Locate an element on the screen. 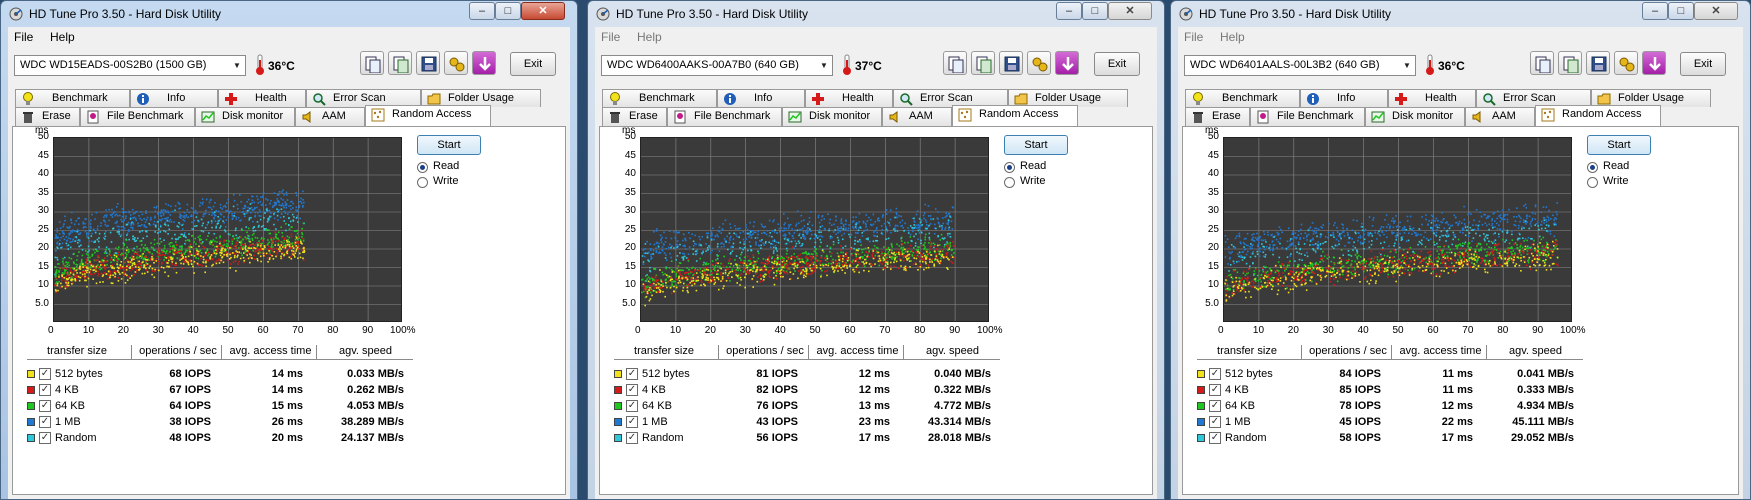 This screenshot has height=500, width=1751. operations-cell: 81 IOPS is located at coordinates (777, 374).